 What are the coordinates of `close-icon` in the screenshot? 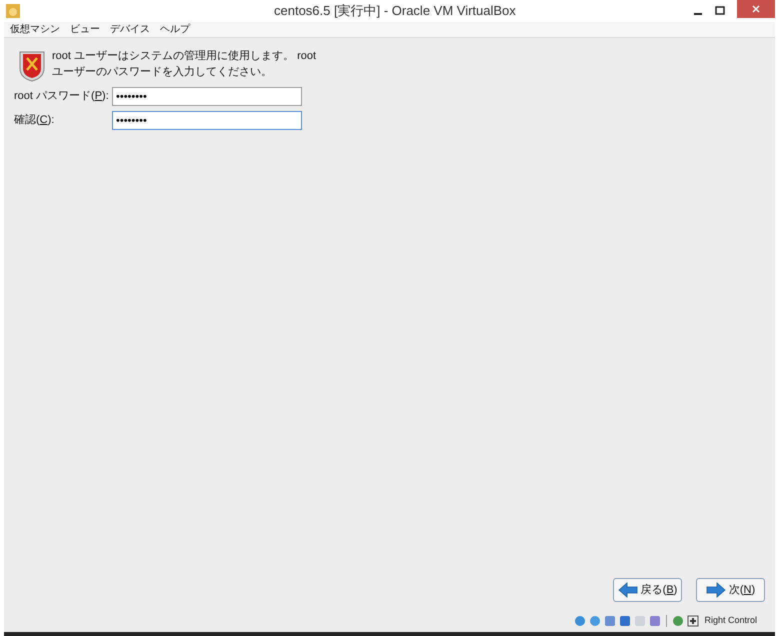 It's located at (756, 9).